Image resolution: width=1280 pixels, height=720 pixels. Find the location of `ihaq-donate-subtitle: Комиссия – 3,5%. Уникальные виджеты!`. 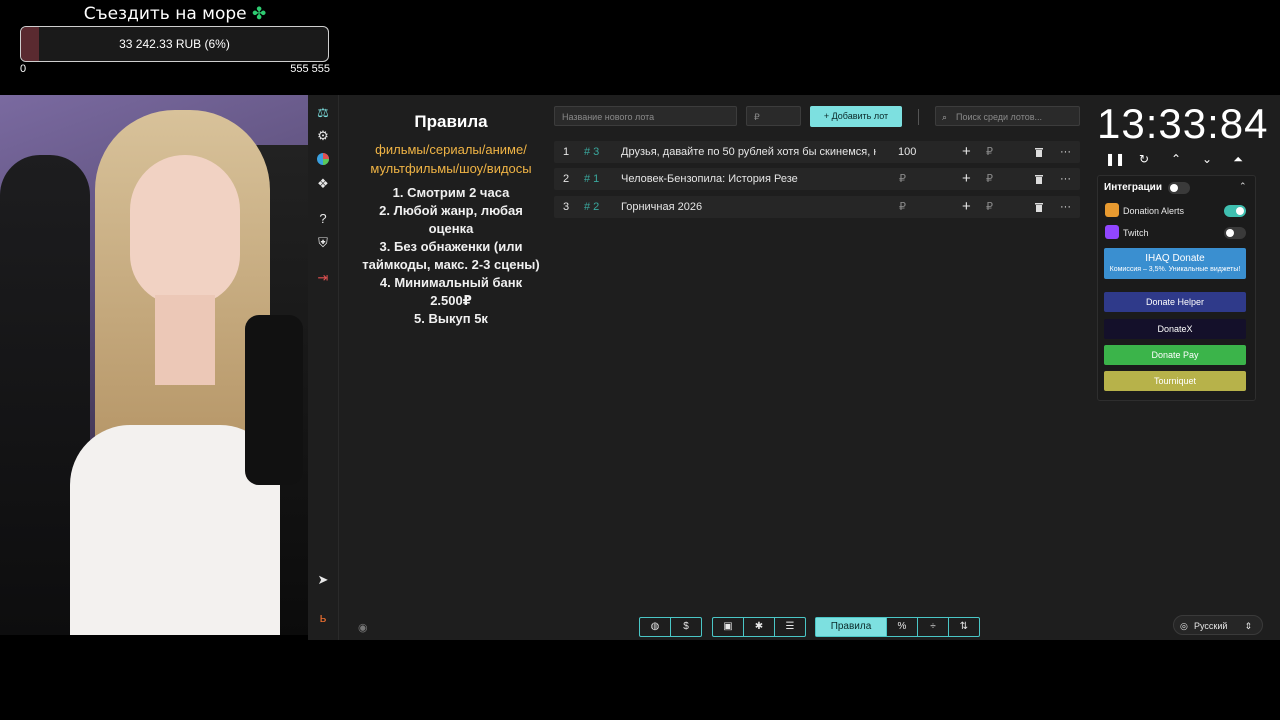

ihaq-donate-subtitle: Комиссия – 3,5%. Уникальные виджеты! is located at coordinates (1175, 269).